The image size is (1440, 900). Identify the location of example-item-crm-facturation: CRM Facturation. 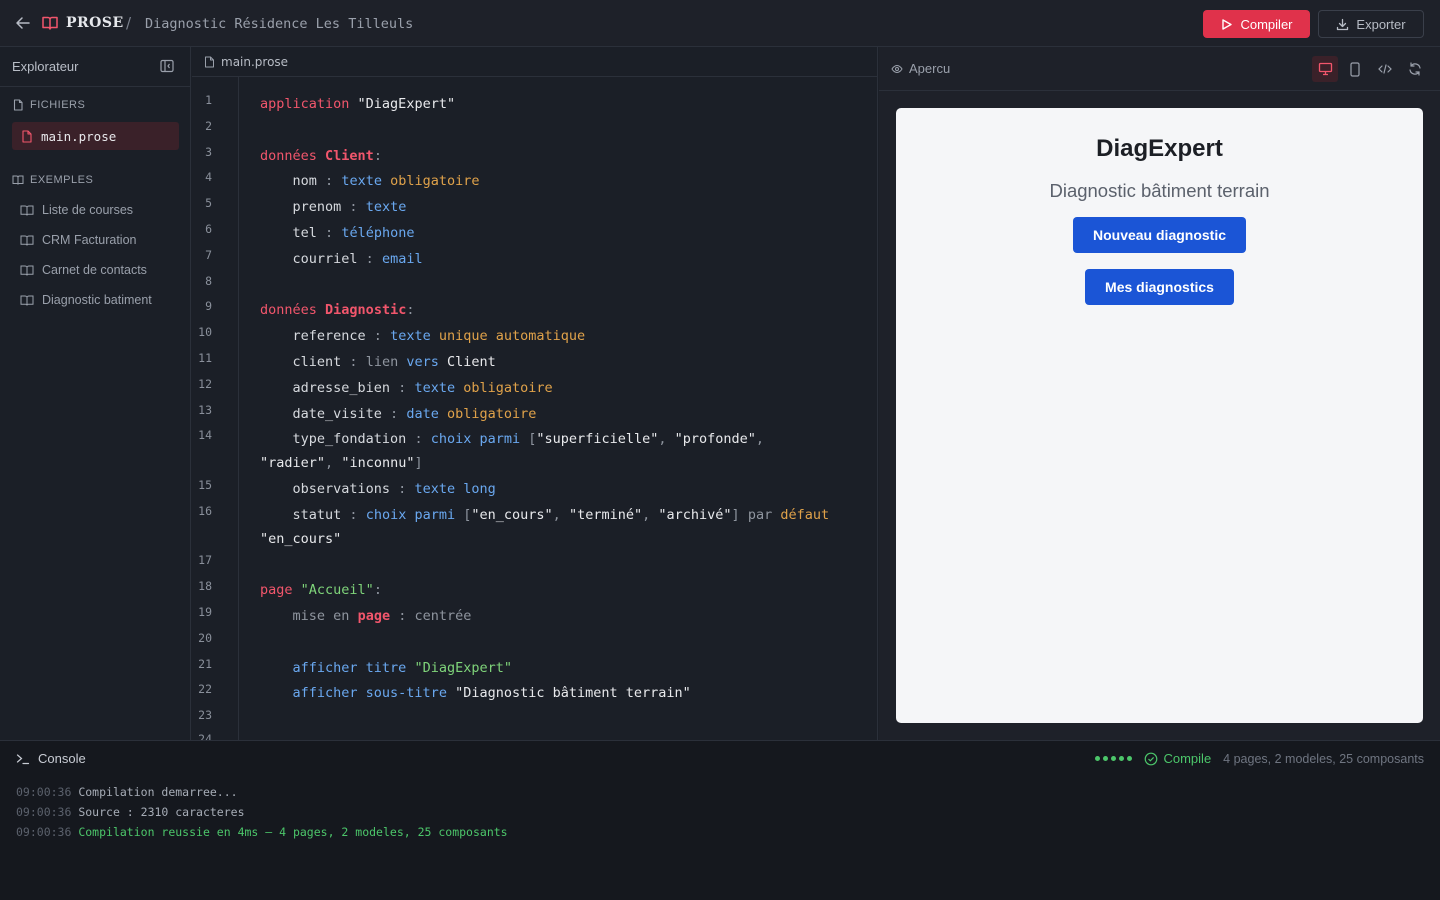
(78, 240).